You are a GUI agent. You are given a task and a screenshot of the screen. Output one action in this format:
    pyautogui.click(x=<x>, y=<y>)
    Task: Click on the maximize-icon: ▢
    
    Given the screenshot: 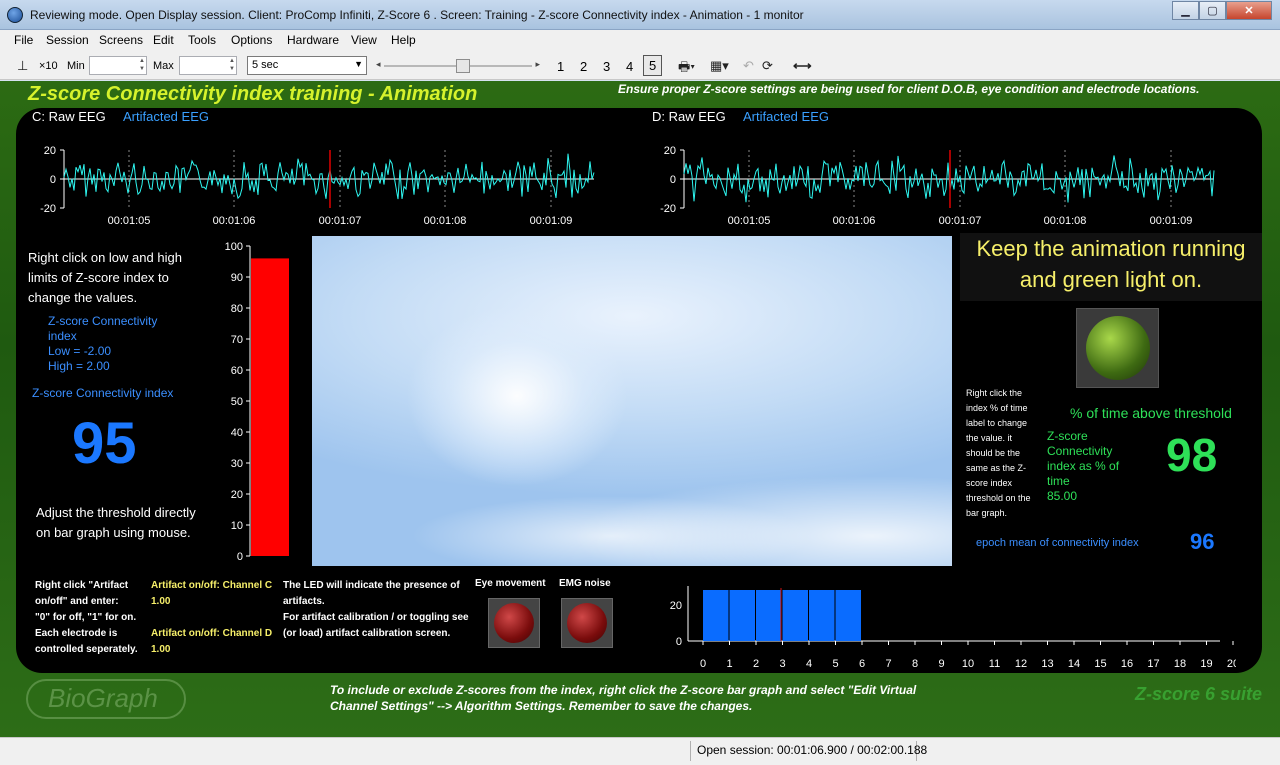 What is the action you would take?
    pyautogui.click(x=1212, y=10)
    